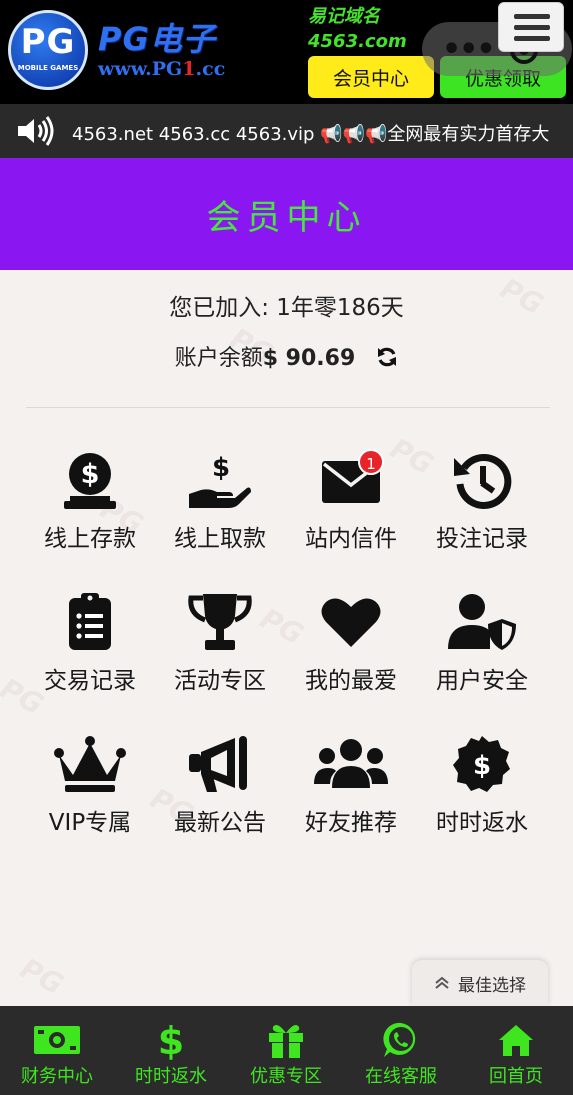 The image size is (573, 1095). Describe the element at coordinates (90, 764) in the screenshot. I see `crown-icon` at that location.